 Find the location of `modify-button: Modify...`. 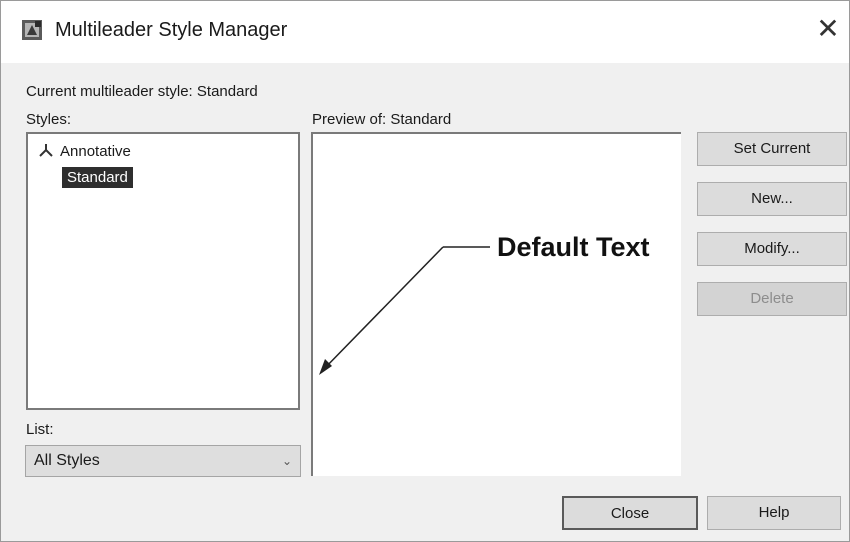

modify-button: Modify... is located at coordinates (772, 249).